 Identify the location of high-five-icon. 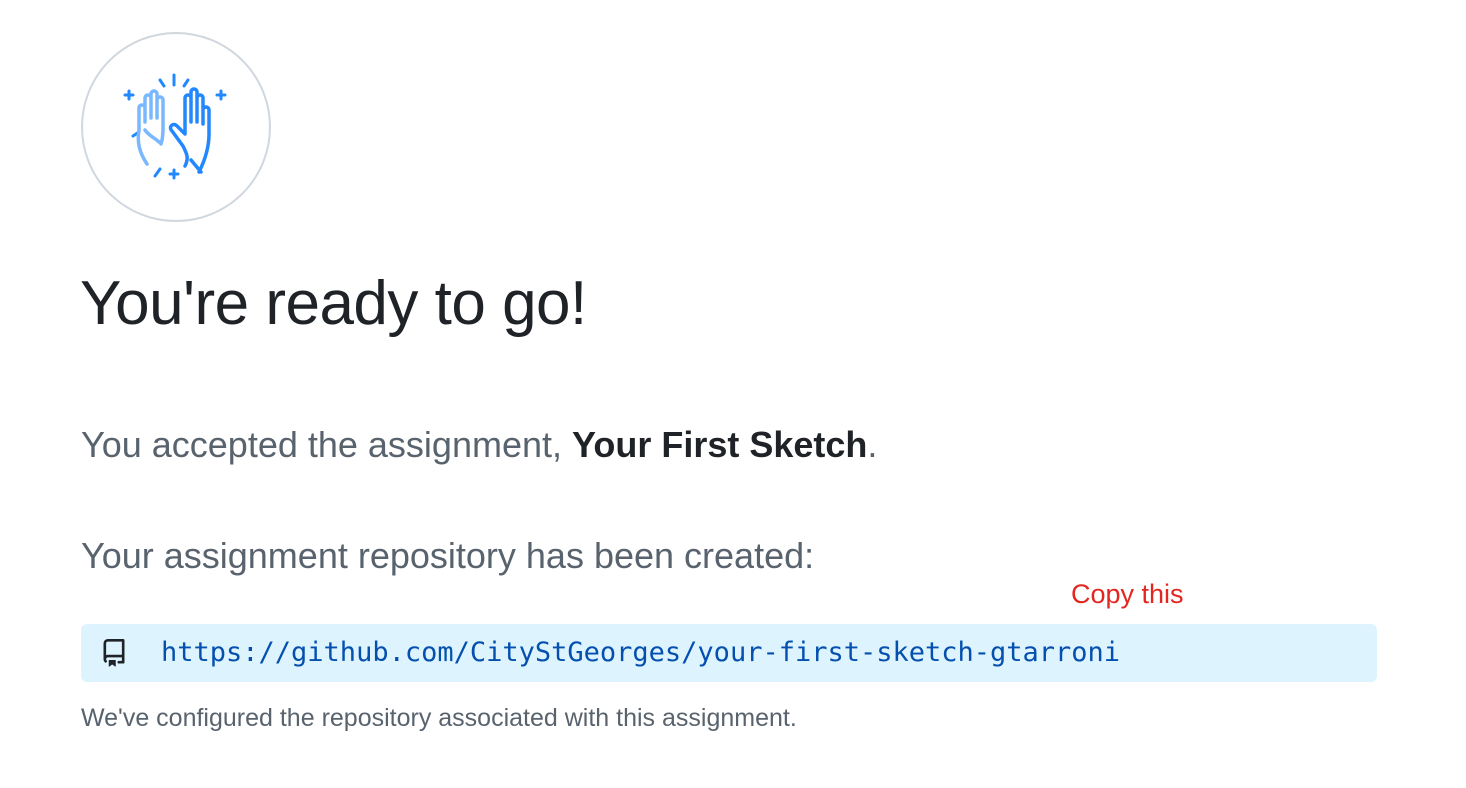
(175, 126).